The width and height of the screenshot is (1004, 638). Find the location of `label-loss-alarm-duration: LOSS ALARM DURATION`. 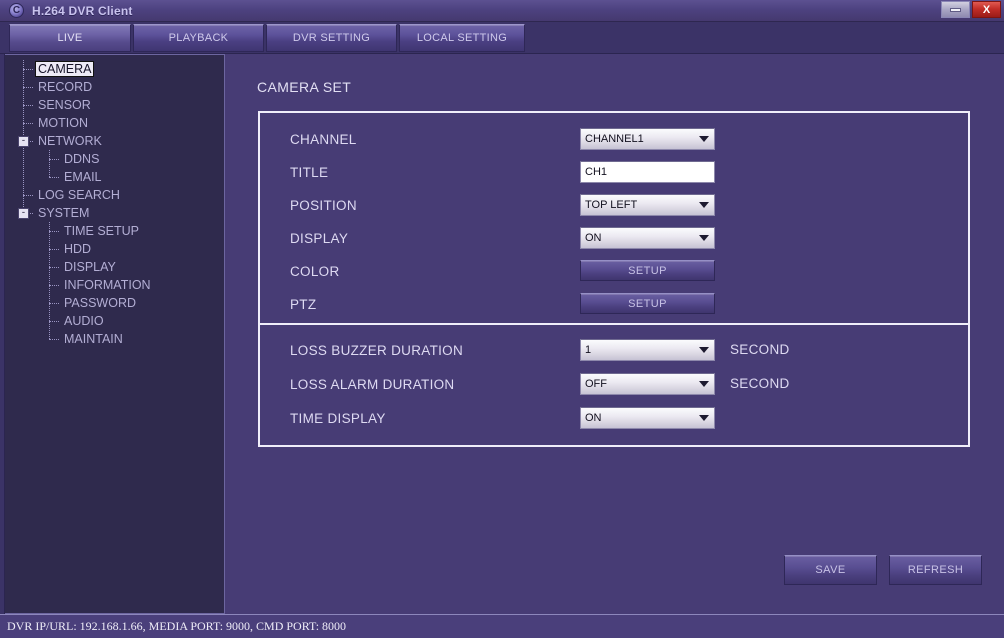

label-loss-alarm-duration: LOSS ALARM DURATION is located at coordinates (372, 384).